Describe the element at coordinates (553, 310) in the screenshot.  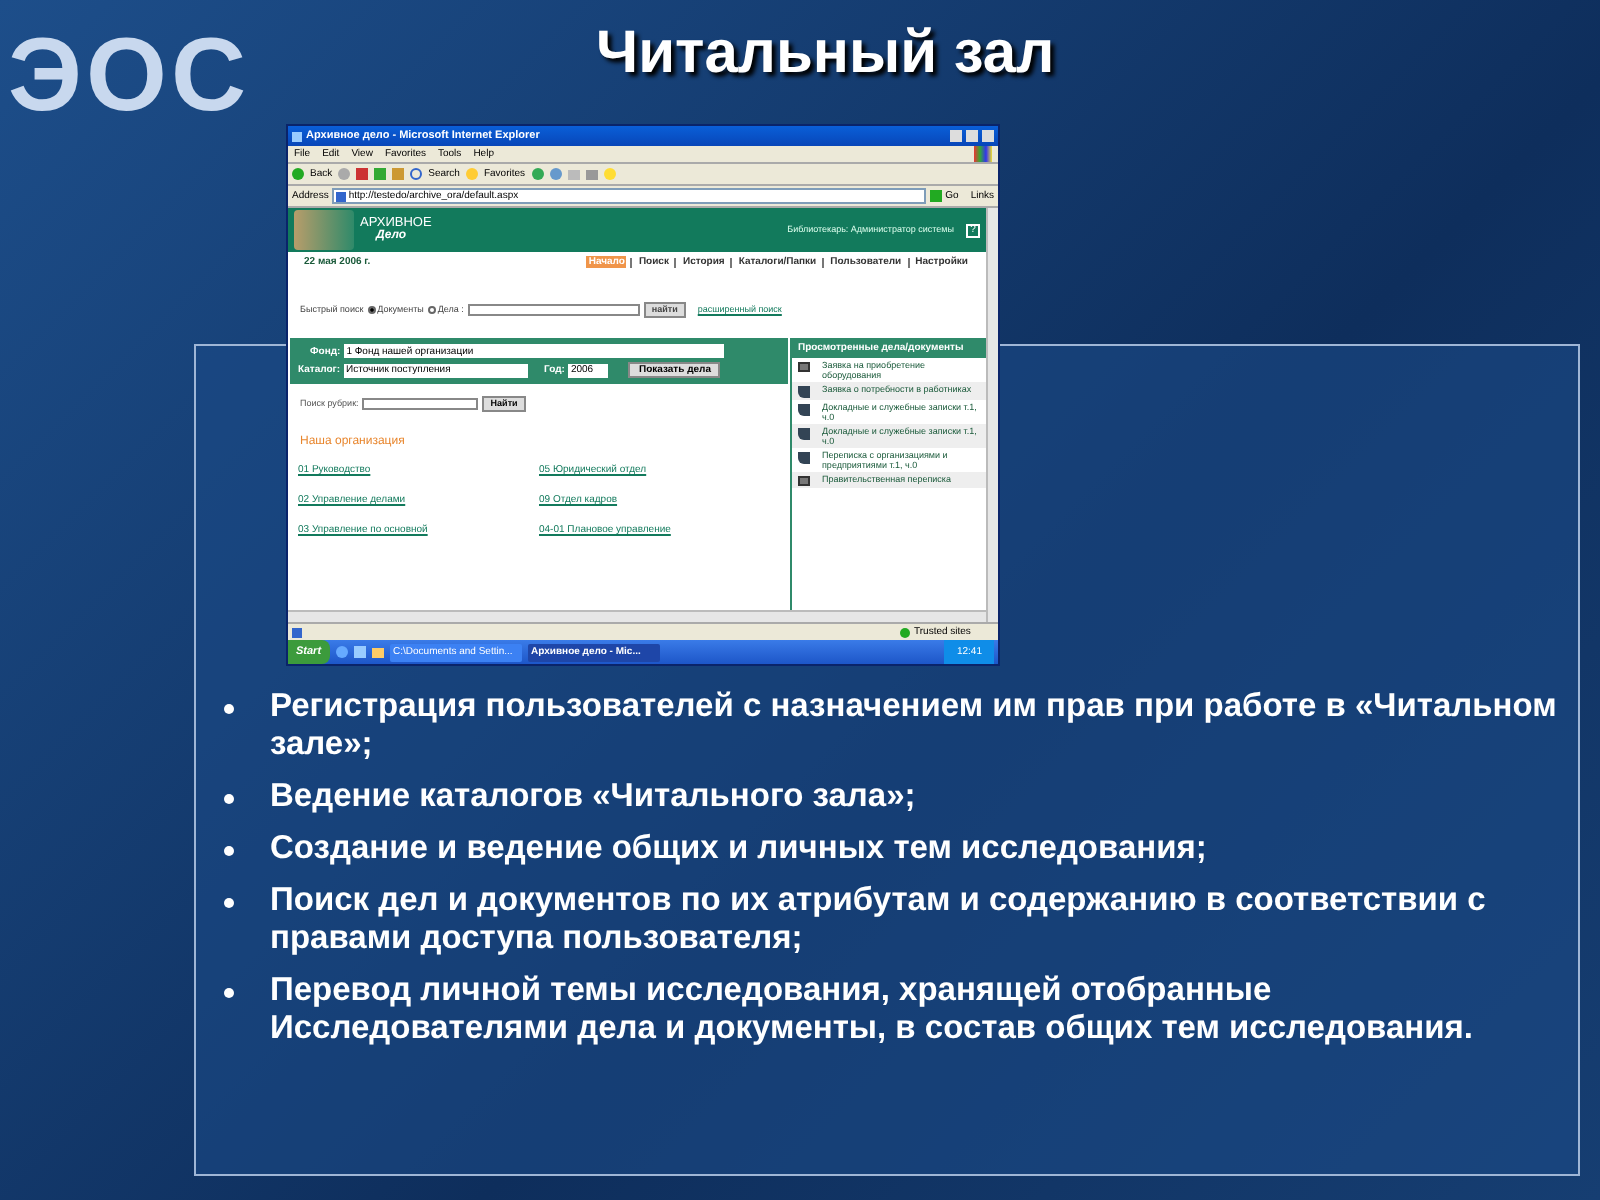
I see `quick-search-field` at that location.